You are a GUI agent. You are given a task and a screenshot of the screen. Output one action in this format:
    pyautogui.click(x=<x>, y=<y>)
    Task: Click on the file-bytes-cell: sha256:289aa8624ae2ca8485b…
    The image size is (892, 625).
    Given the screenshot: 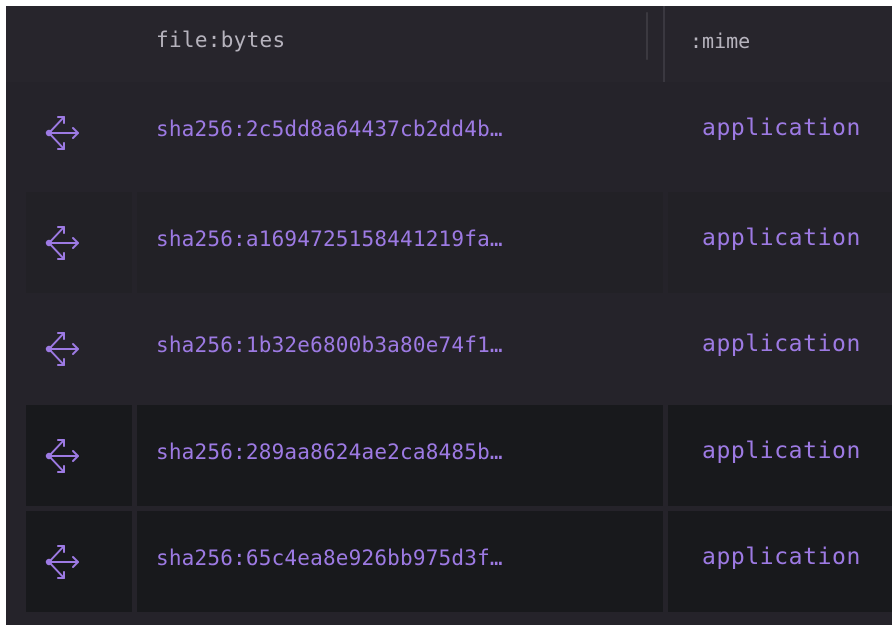 What is the action you would take?
    pyautogui.click(x=400, y=455)
    